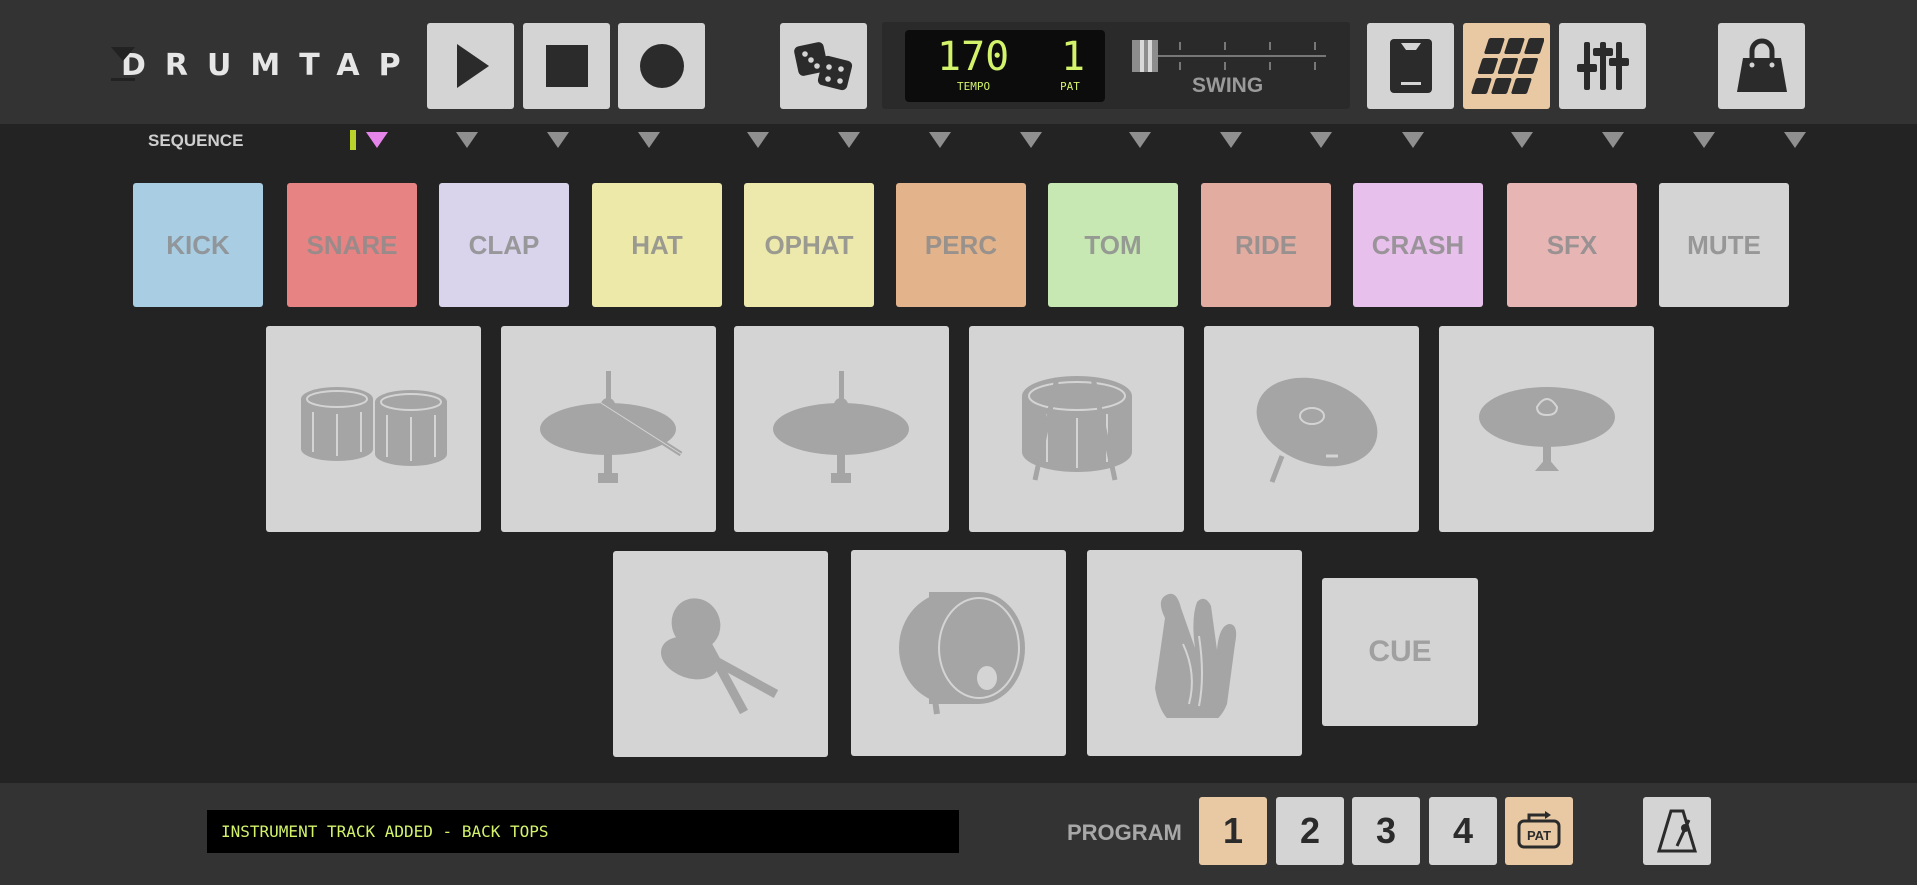 The height and width of the screenshot is (885, 1917). What do you see at coordinates (1310, 831) in the screenshot?
I see `program-slot-2: 2` at bounding box center [1310, 831].